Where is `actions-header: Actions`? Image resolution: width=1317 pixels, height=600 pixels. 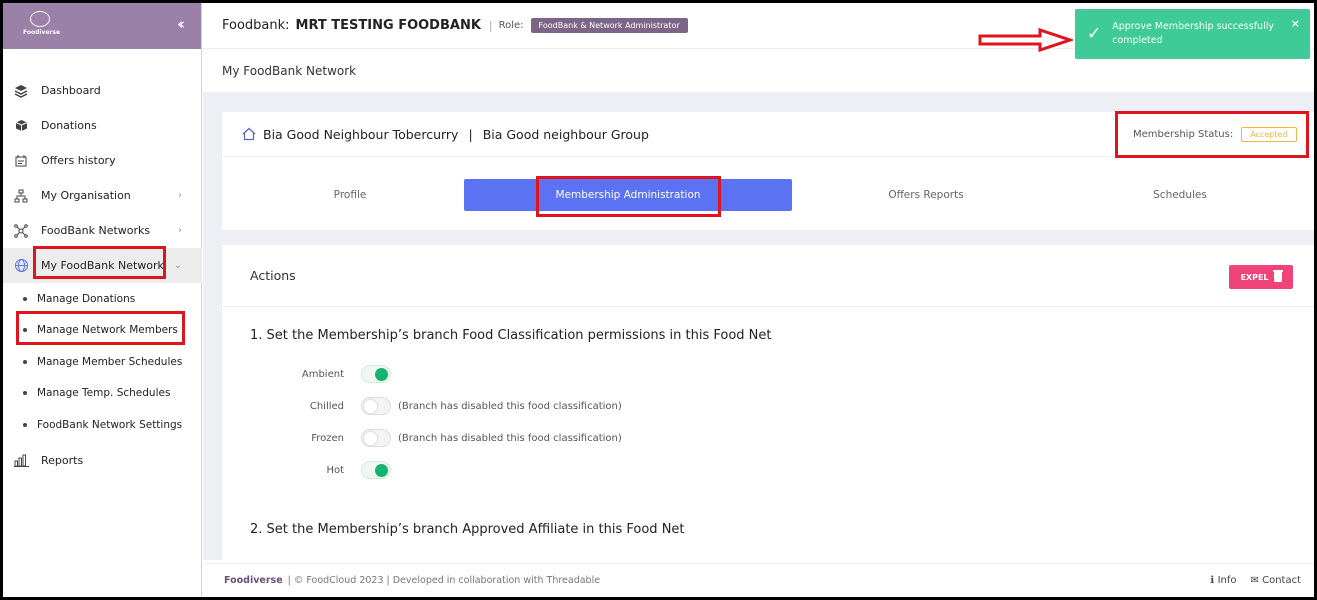 actions-header: Actions is located at coordinates (768, 276).